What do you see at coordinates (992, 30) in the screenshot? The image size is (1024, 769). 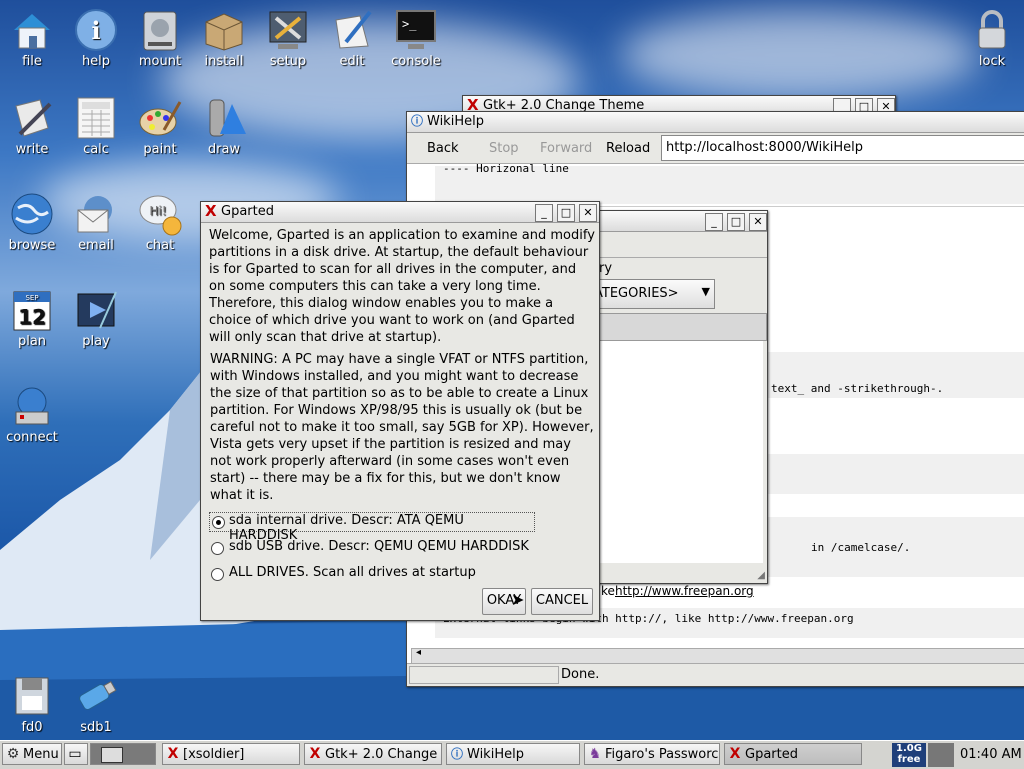 I see `padlock-icon` at bounding box center [992, 30].